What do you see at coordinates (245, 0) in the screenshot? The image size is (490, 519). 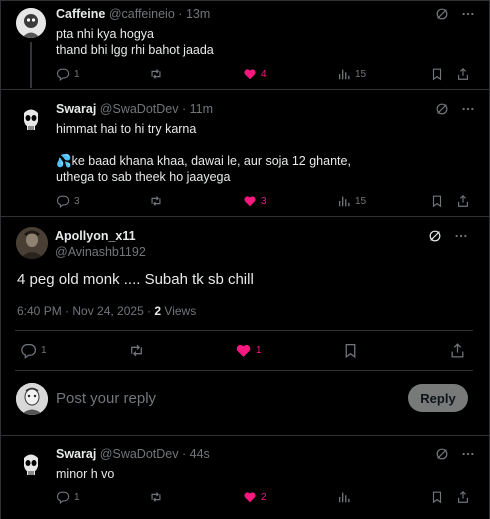 I see `frame-top-border` at bounding box center [245, 0].